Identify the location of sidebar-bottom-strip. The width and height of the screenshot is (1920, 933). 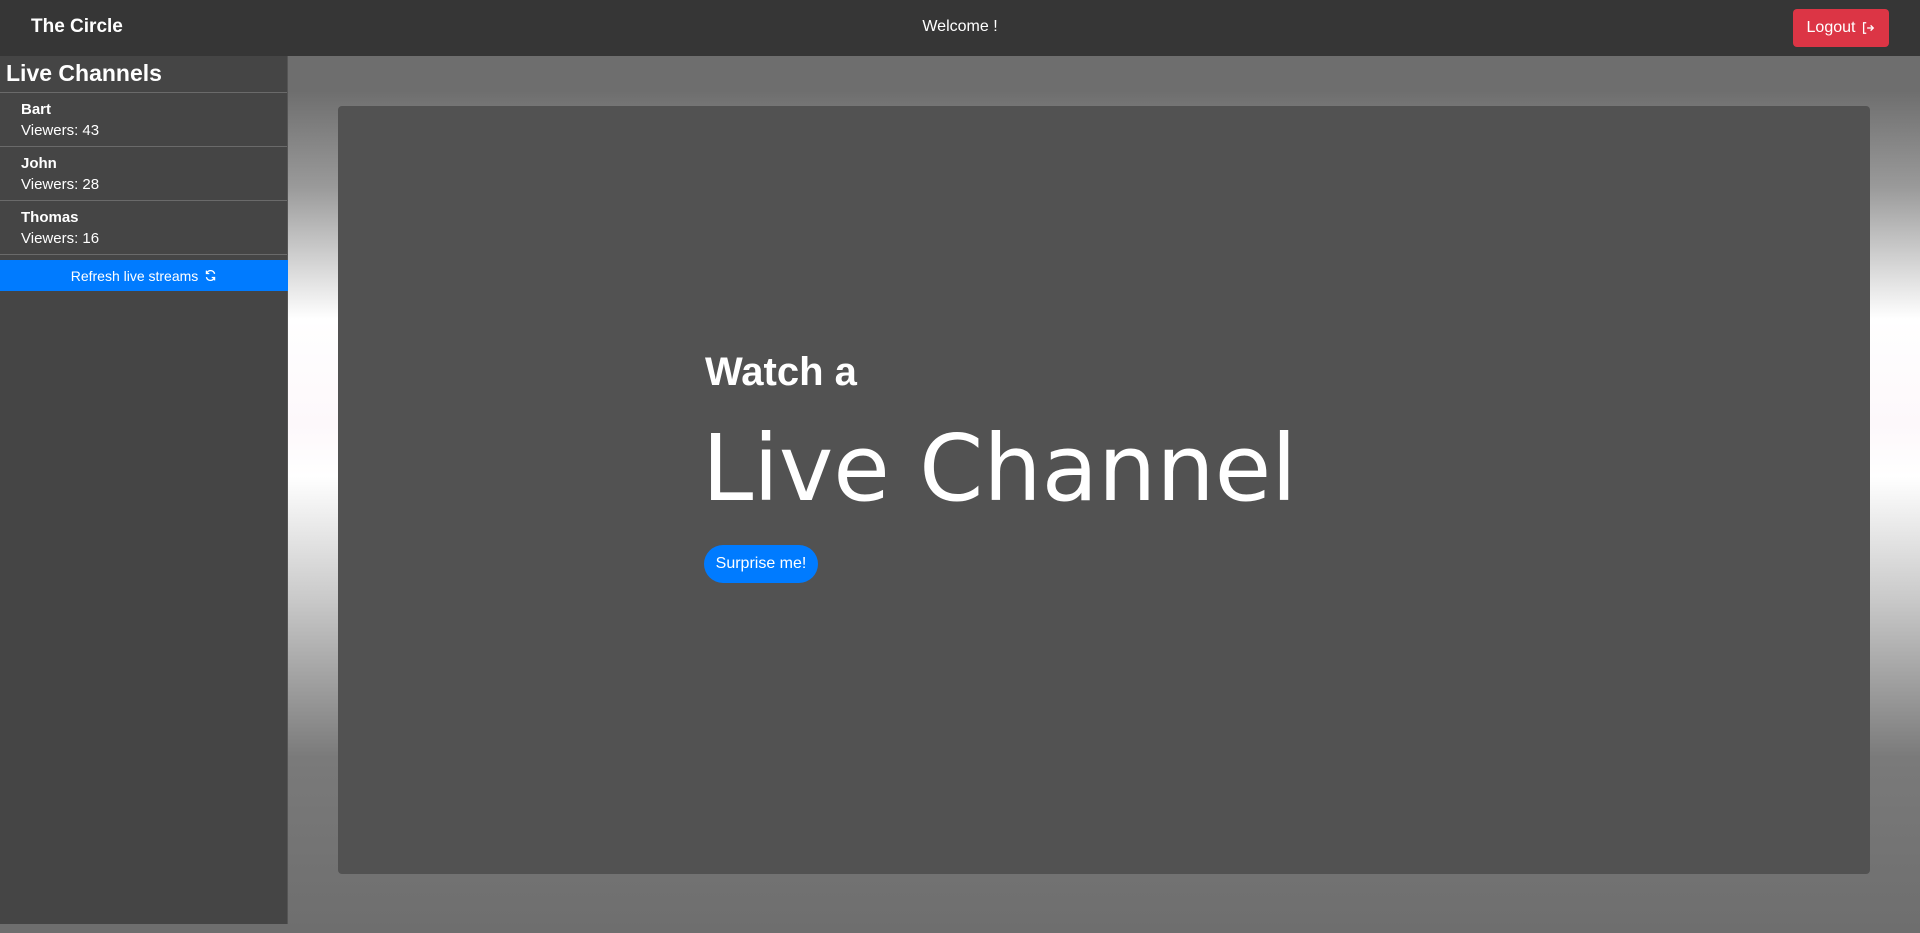
(144, 928).